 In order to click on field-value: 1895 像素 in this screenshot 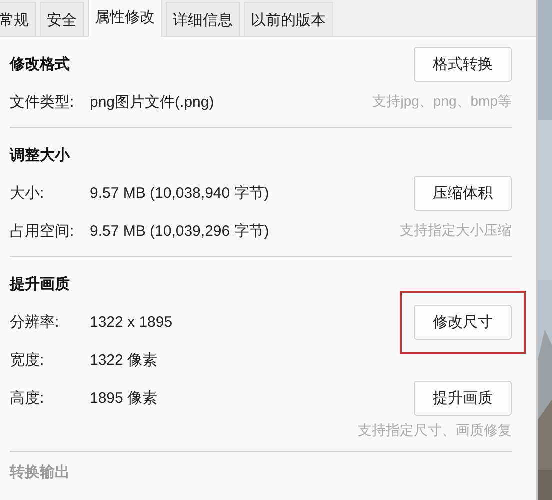, I will do `click(124, 398)`.